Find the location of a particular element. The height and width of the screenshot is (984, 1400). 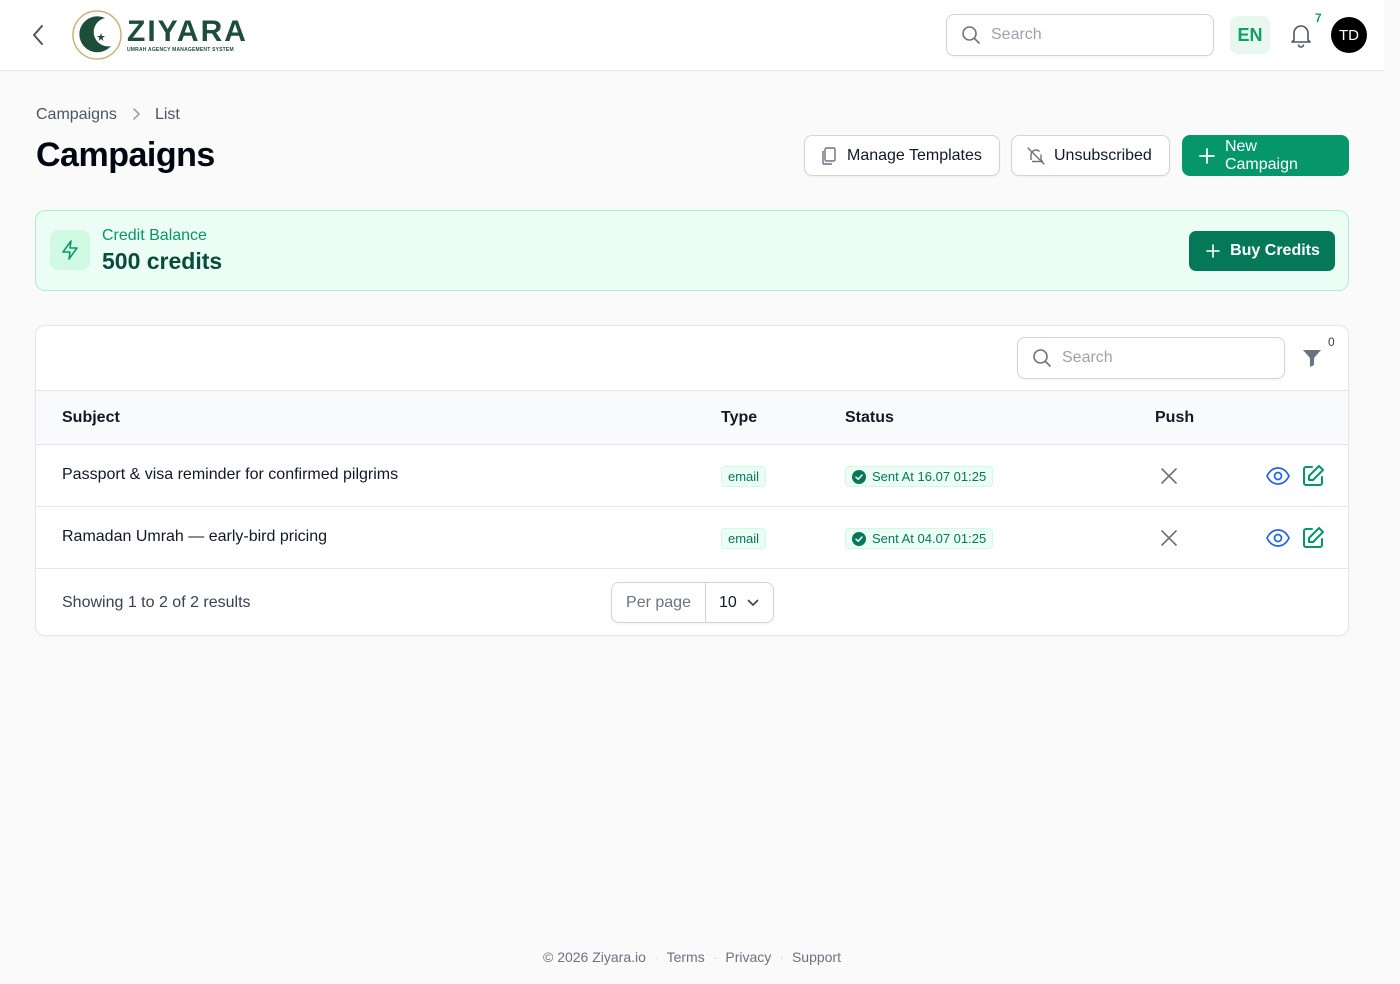

notification-count-badge: 7 is located at coordinates (1318, 18).